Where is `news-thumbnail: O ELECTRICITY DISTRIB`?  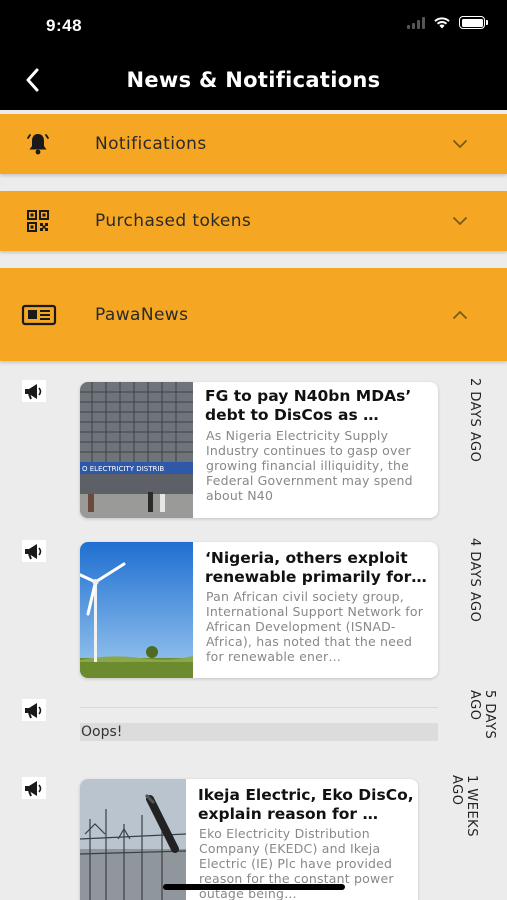 news-thumbnail: O ELECTRICITY DISTRIB is located at coordinates (136, 450).